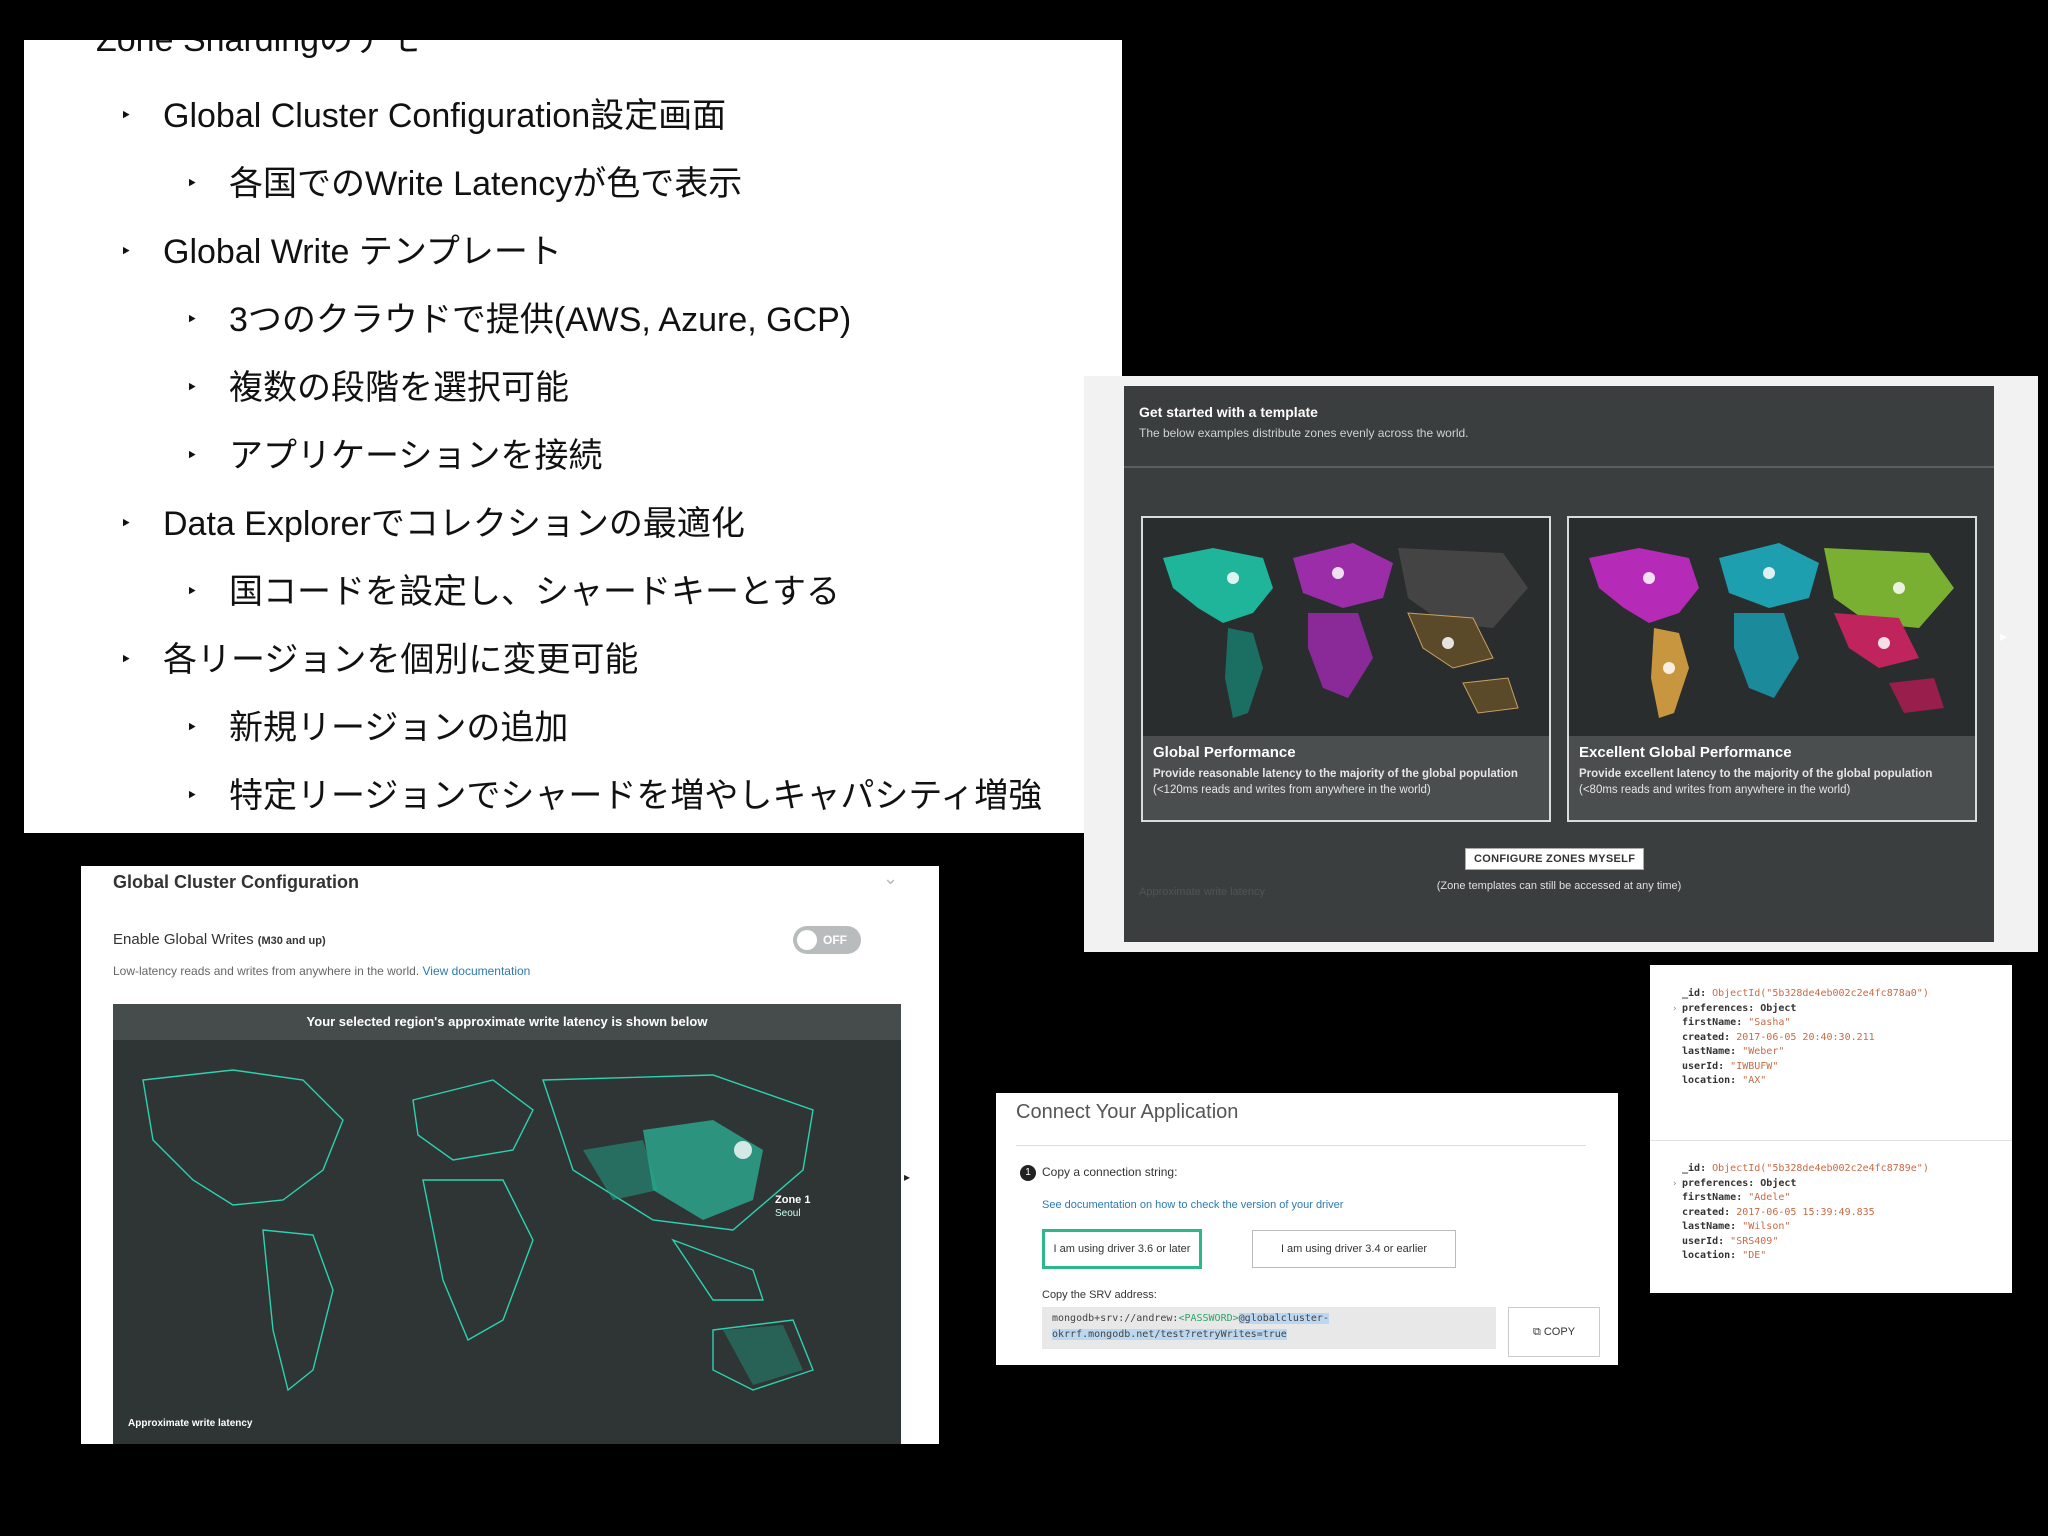  Describe the element at coordinates (291, 941) in the screenshot. I see `tier-label: (M30 and up)` at that location.